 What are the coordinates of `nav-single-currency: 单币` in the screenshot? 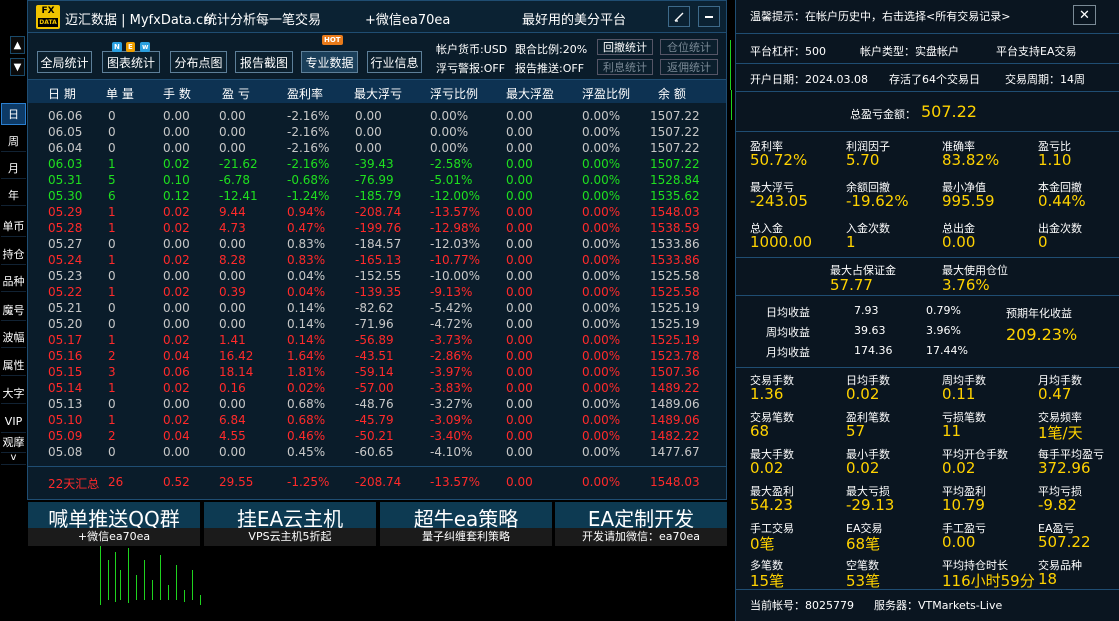 It's located at (13, 226).